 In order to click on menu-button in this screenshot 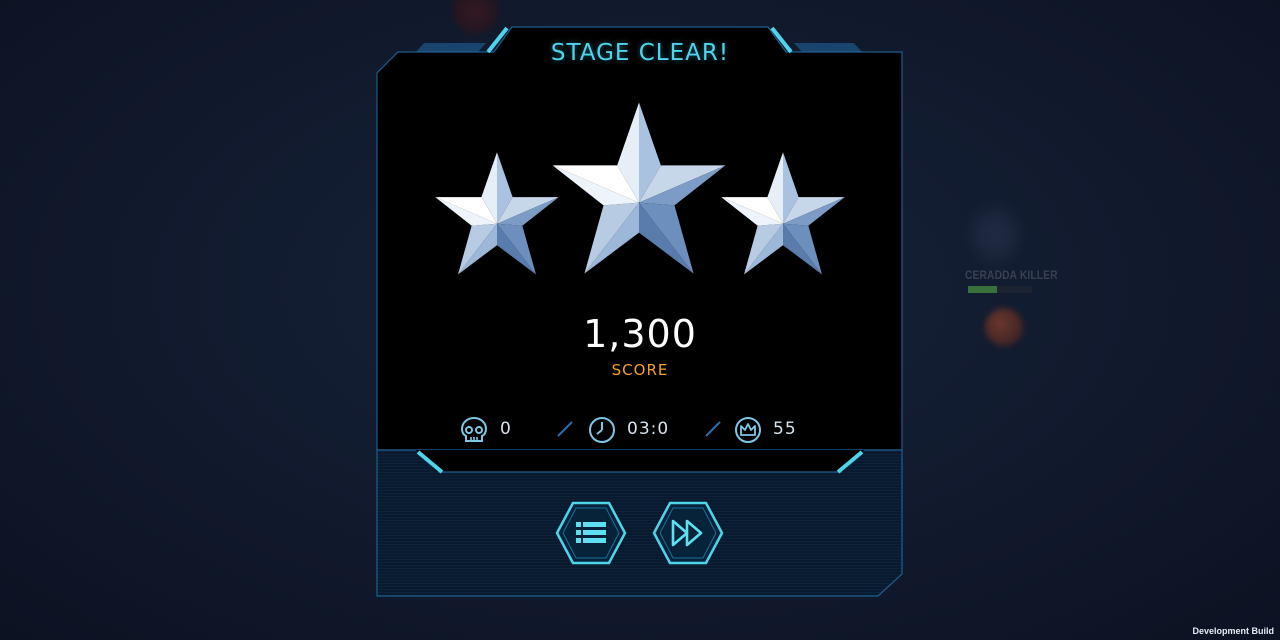, I will do `click(591, 533)`.